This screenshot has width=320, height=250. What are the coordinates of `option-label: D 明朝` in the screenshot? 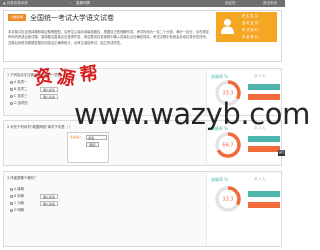 It's located at (19, 210).